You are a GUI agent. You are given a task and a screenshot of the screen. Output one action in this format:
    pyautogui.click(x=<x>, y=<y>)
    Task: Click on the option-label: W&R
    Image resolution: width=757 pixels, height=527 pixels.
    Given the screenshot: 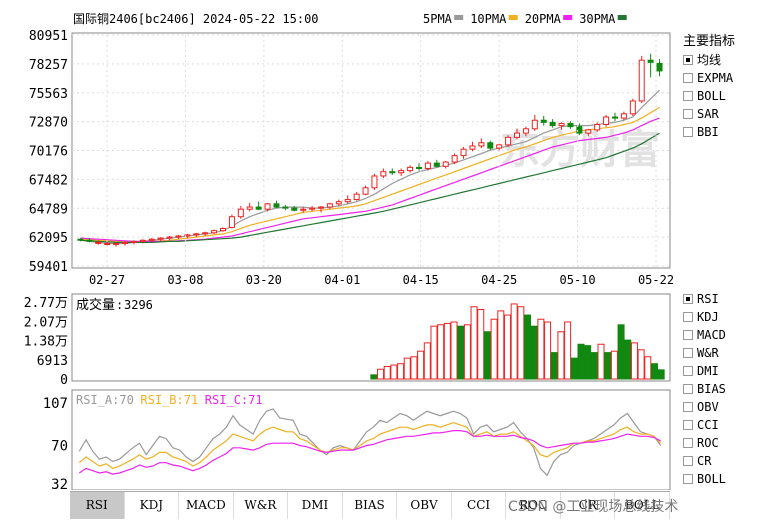 What is the action you would take?
    pyautogui.click(x=708, y=353)
    